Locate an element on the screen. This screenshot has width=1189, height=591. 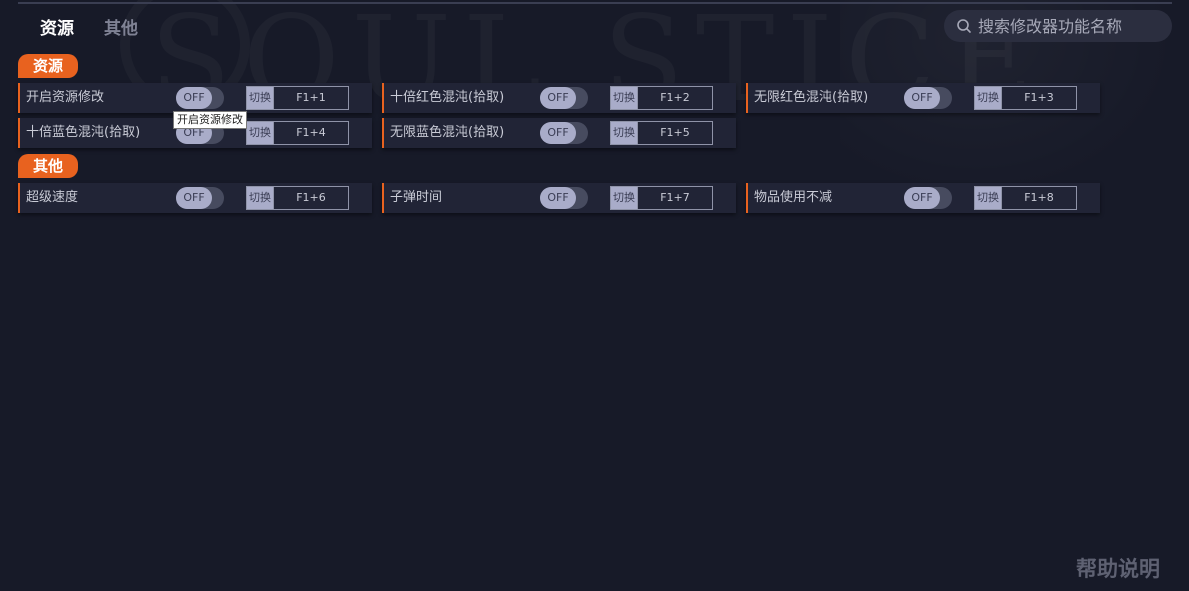
cheat-row-items-no-decrease: 物品使用不减 OFF 切换 F1+8 is located at coordinates (923, 198).